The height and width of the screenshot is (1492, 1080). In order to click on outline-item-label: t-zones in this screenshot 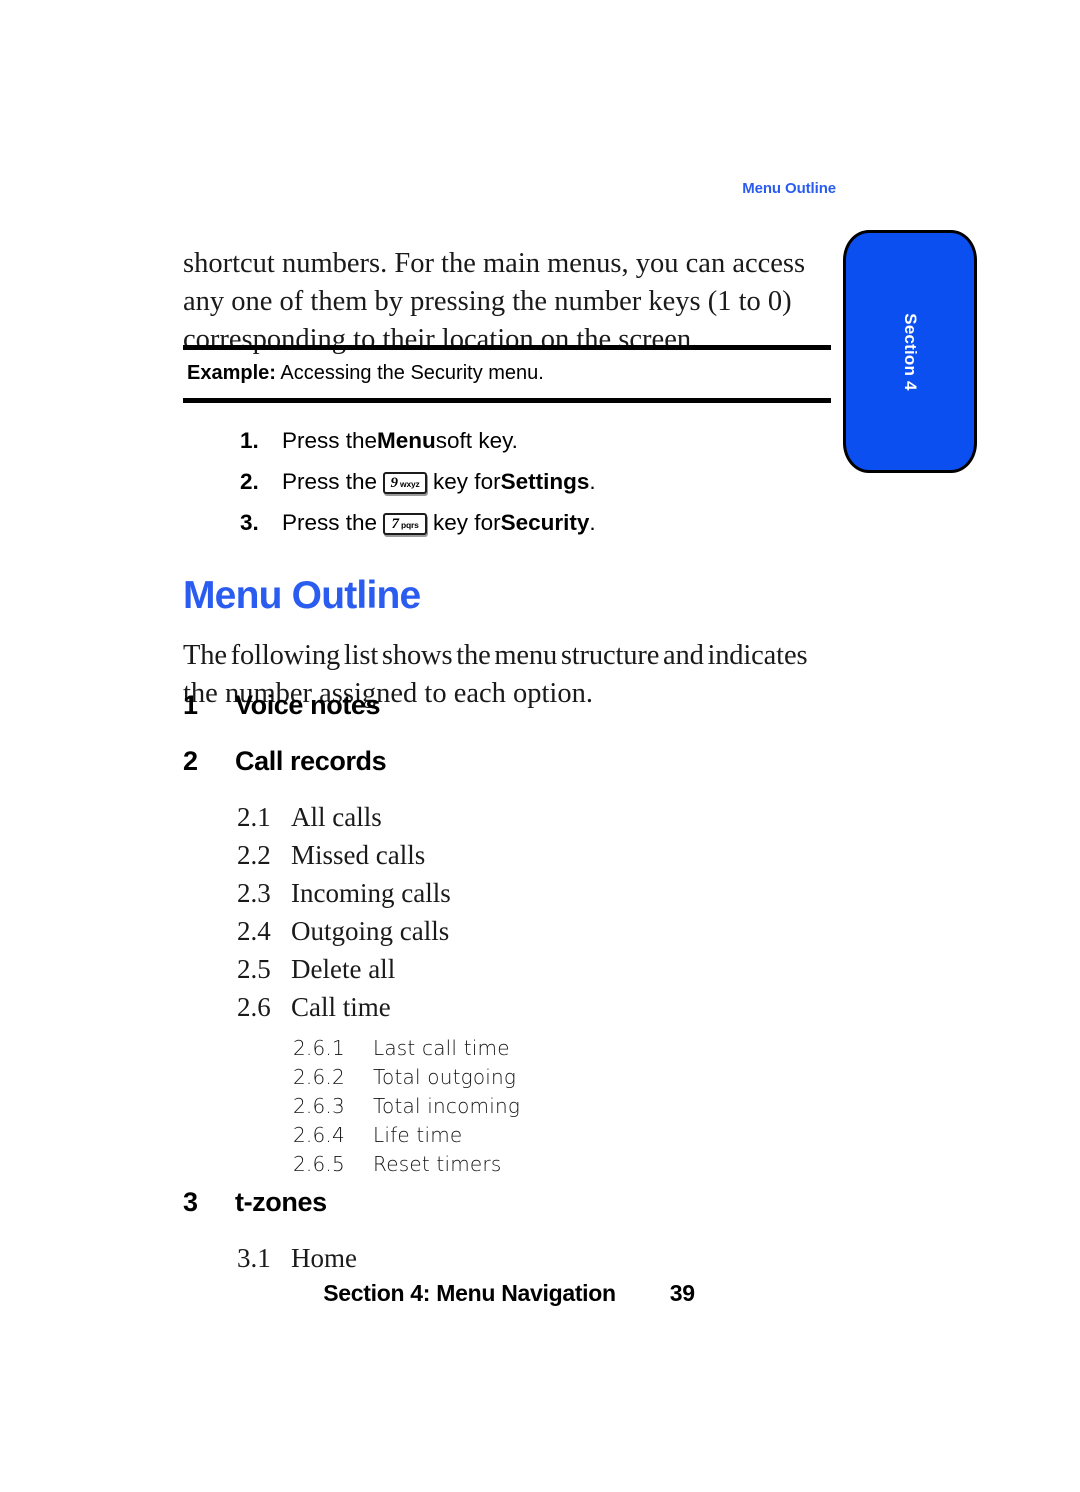, I will do `click(281, 1202)`.